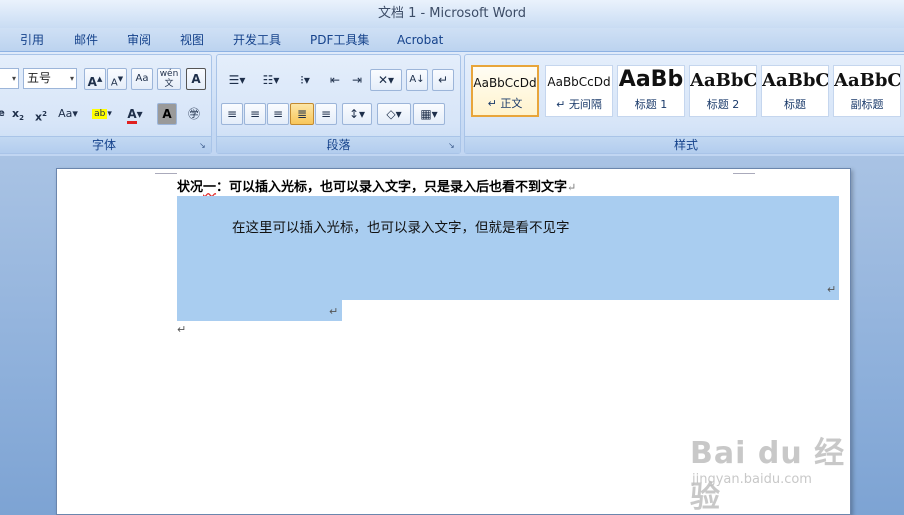  What do you see at coordinates (723, 104) in the screenshot?
I see `style-name: 标题 2` at bounding box center [723, 104].